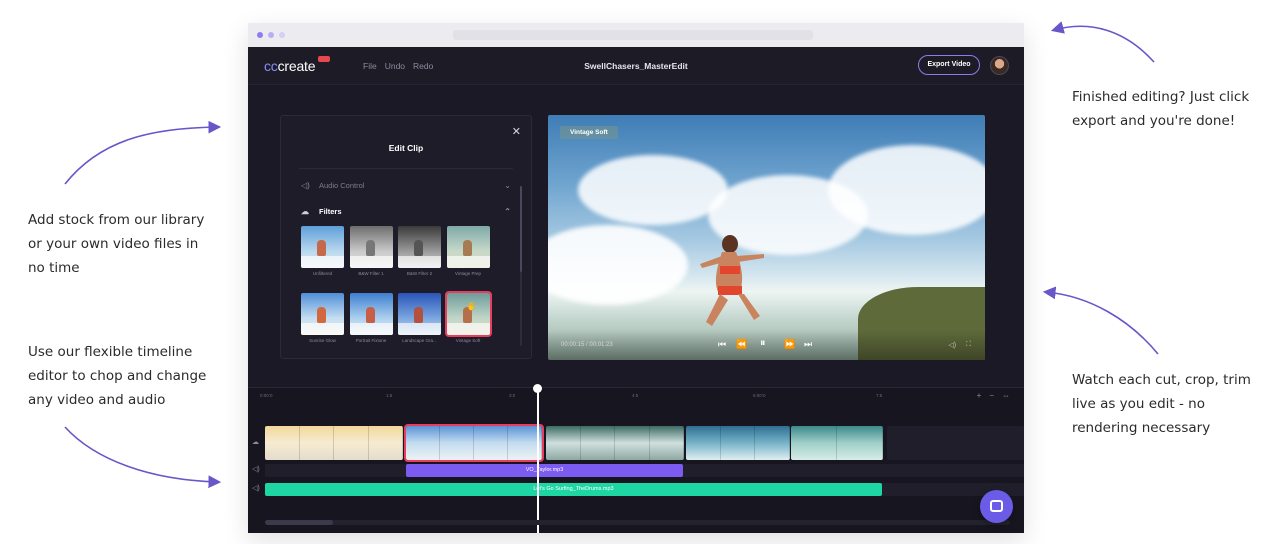 The height and width of the screenshot is (544, 1269). Describe the element at coordinates (1006, 395) in the screenshot. I see `fit-icon: ⇔` at that location.